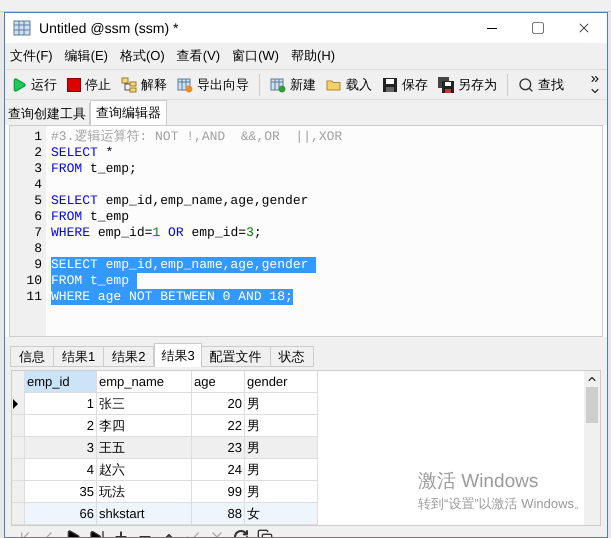 The height and width of the screenshot is (538, 611). Describe the element at coordinates (313, 56) in the screenshot. I see `menu-item: 帮助(H)` at that location.